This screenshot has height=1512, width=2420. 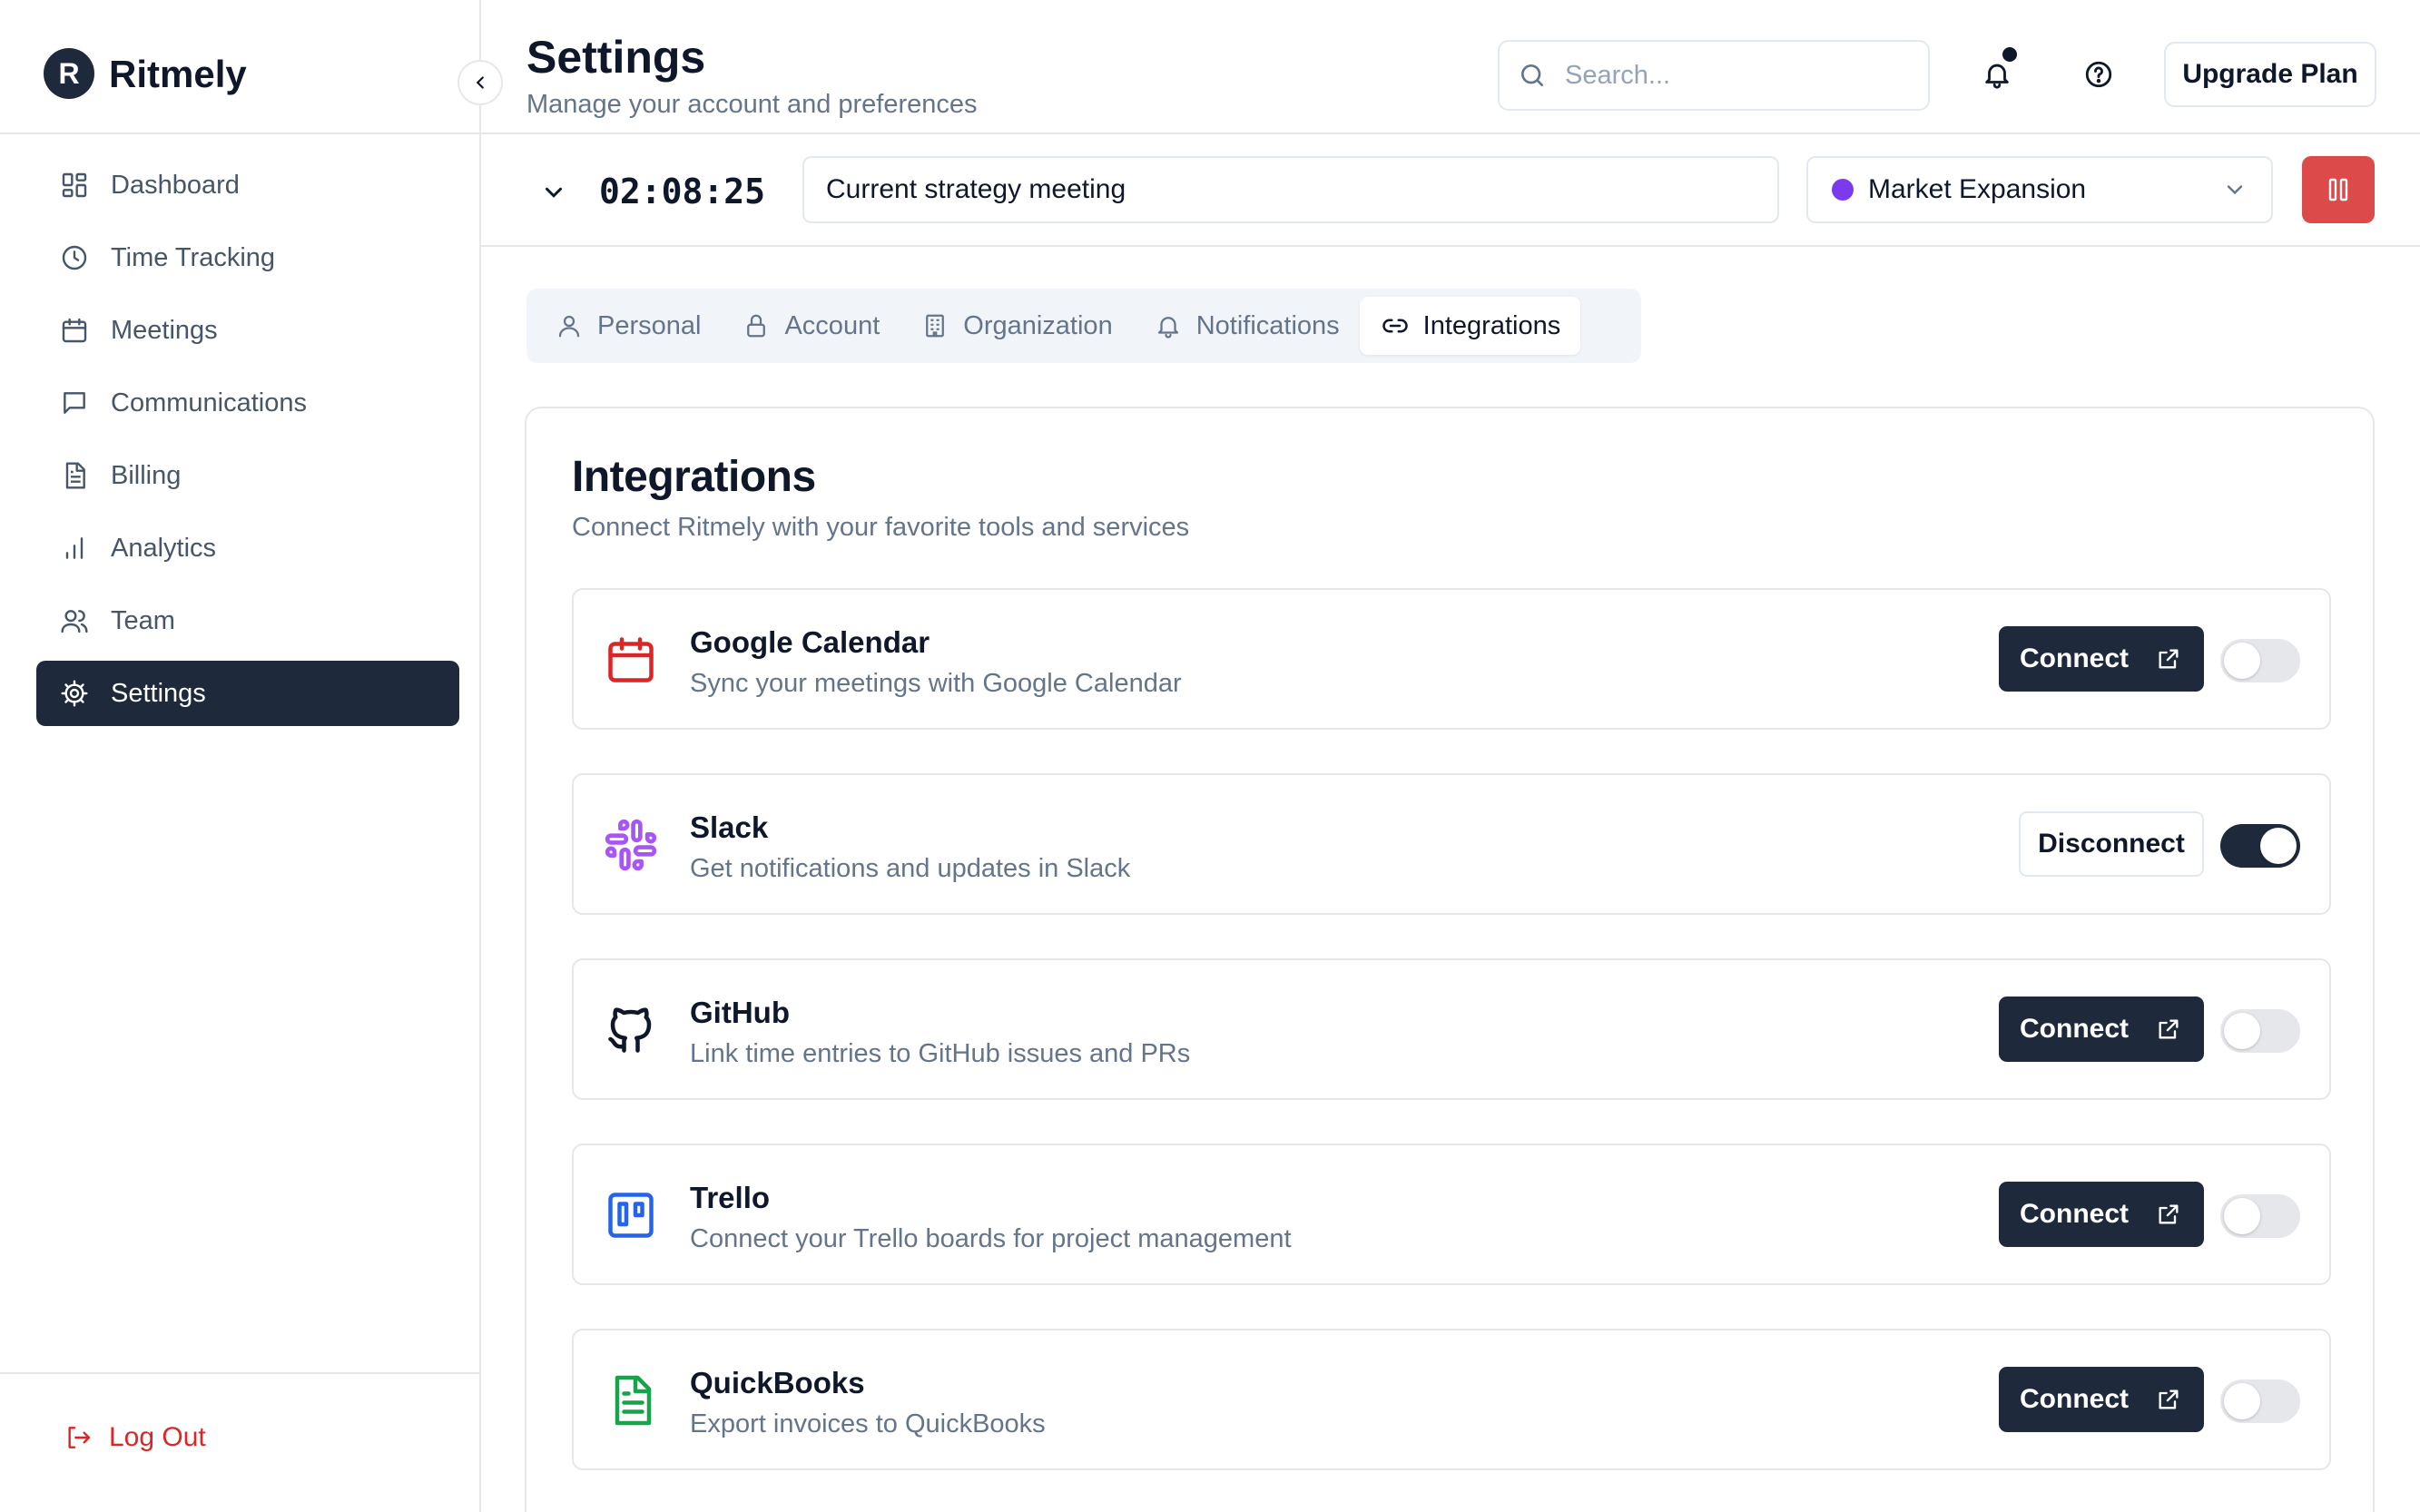 What do you see at coordinates (75, 693) in the screenshot?
I see `gear-icon` at bounding box center [75, 693].